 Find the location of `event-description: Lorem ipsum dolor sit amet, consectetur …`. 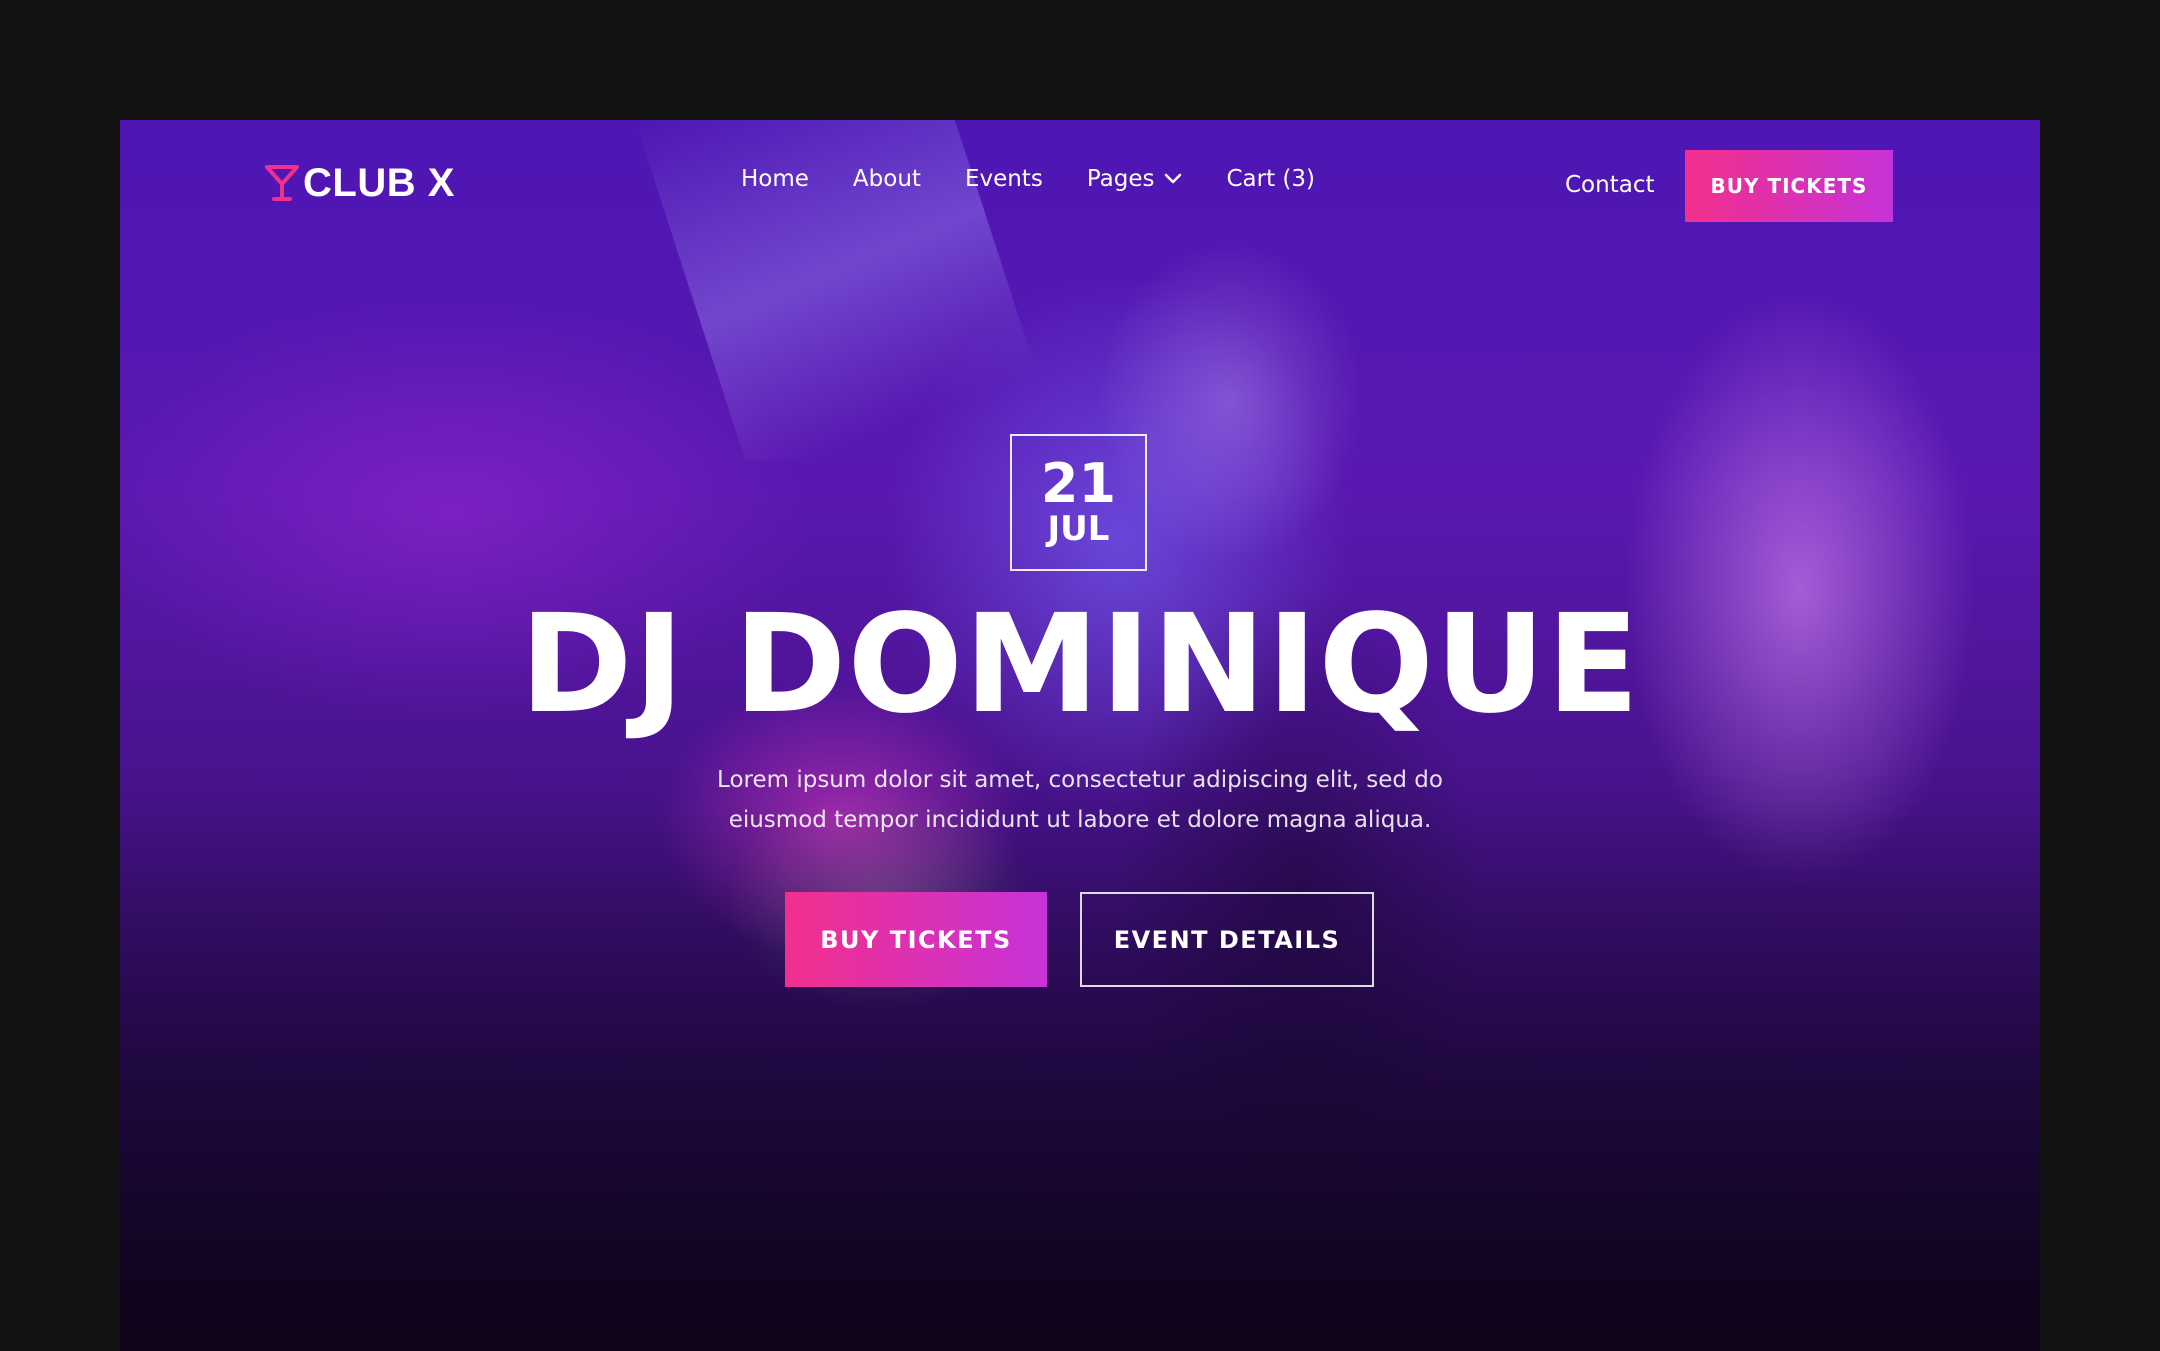

event-description: Lorem ipsum dolor sit amet, consectetur … is located at coordinates (1080, 800).